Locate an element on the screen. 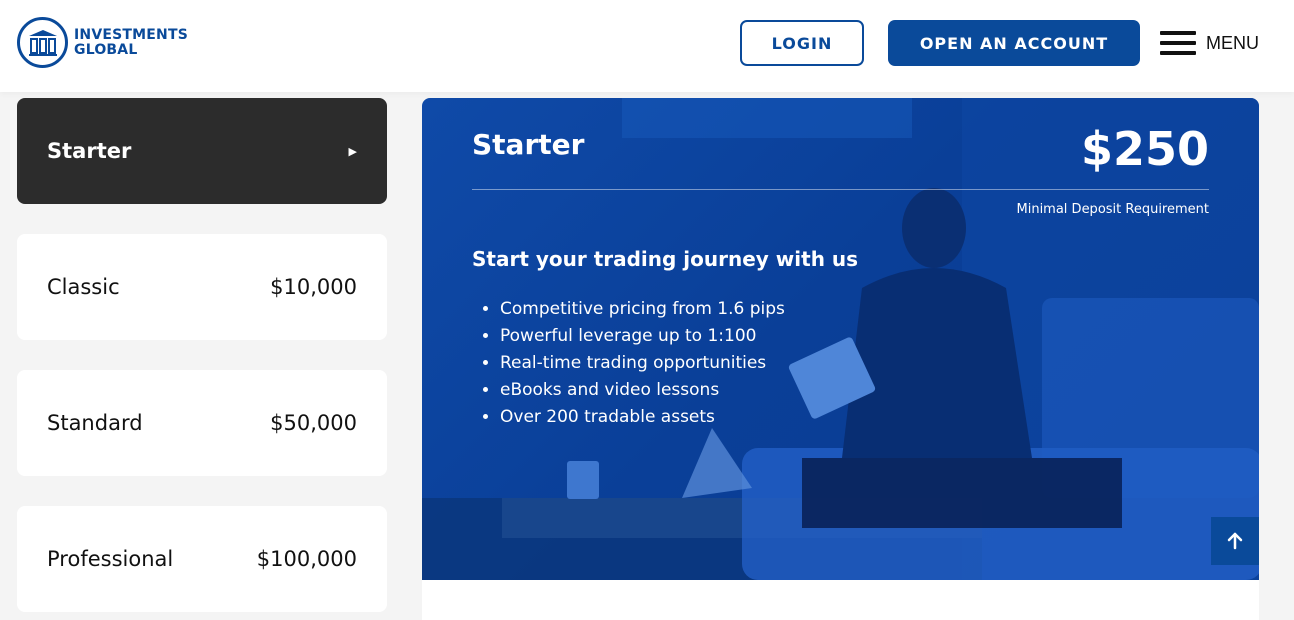 The width and height of the screenshot is (1294, 620). scroll-to-top-button is located at coordinates (1235, 541).